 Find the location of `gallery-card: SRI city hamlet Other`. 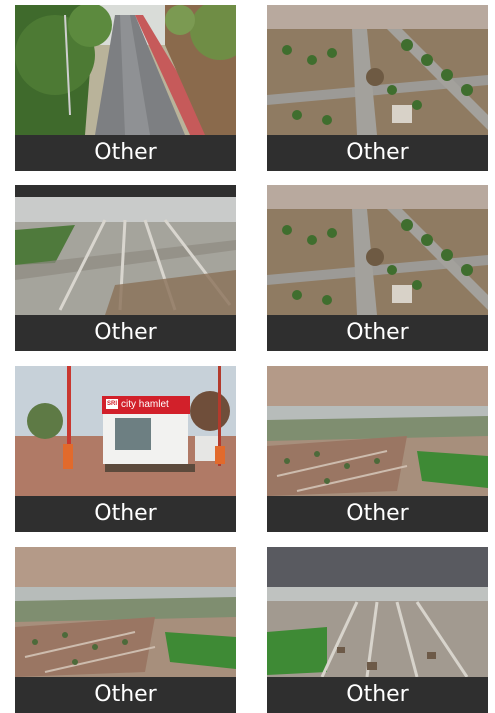

gallery-card: SRI city hamlet Other is located at coordinates (125, 449).